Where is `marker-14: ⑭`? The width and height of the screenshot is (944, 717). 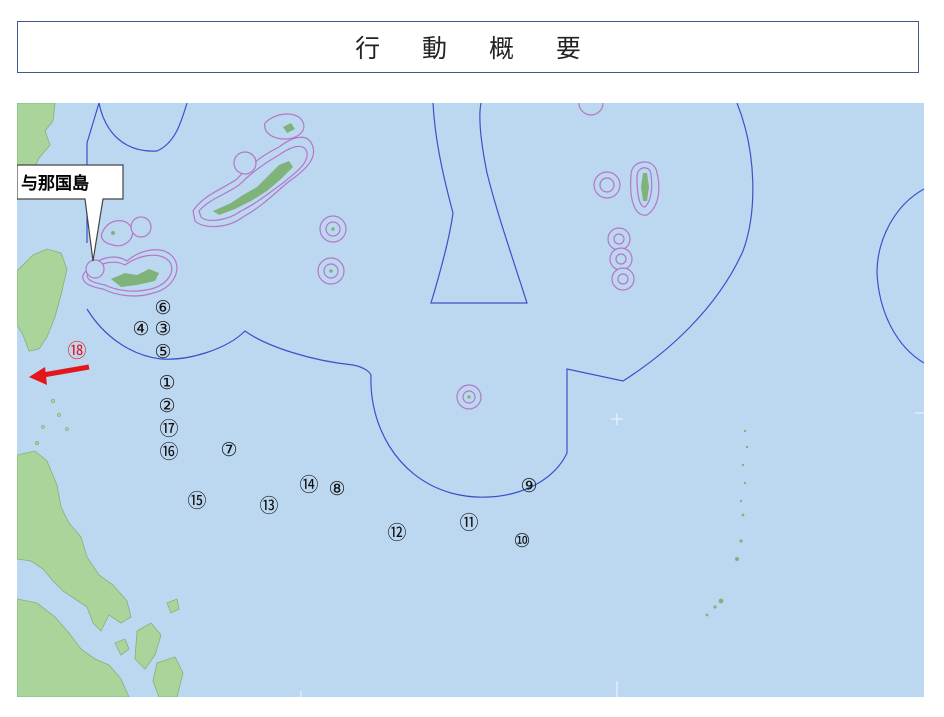 marker-14: ⑭ is located at coordinates (308, 485).